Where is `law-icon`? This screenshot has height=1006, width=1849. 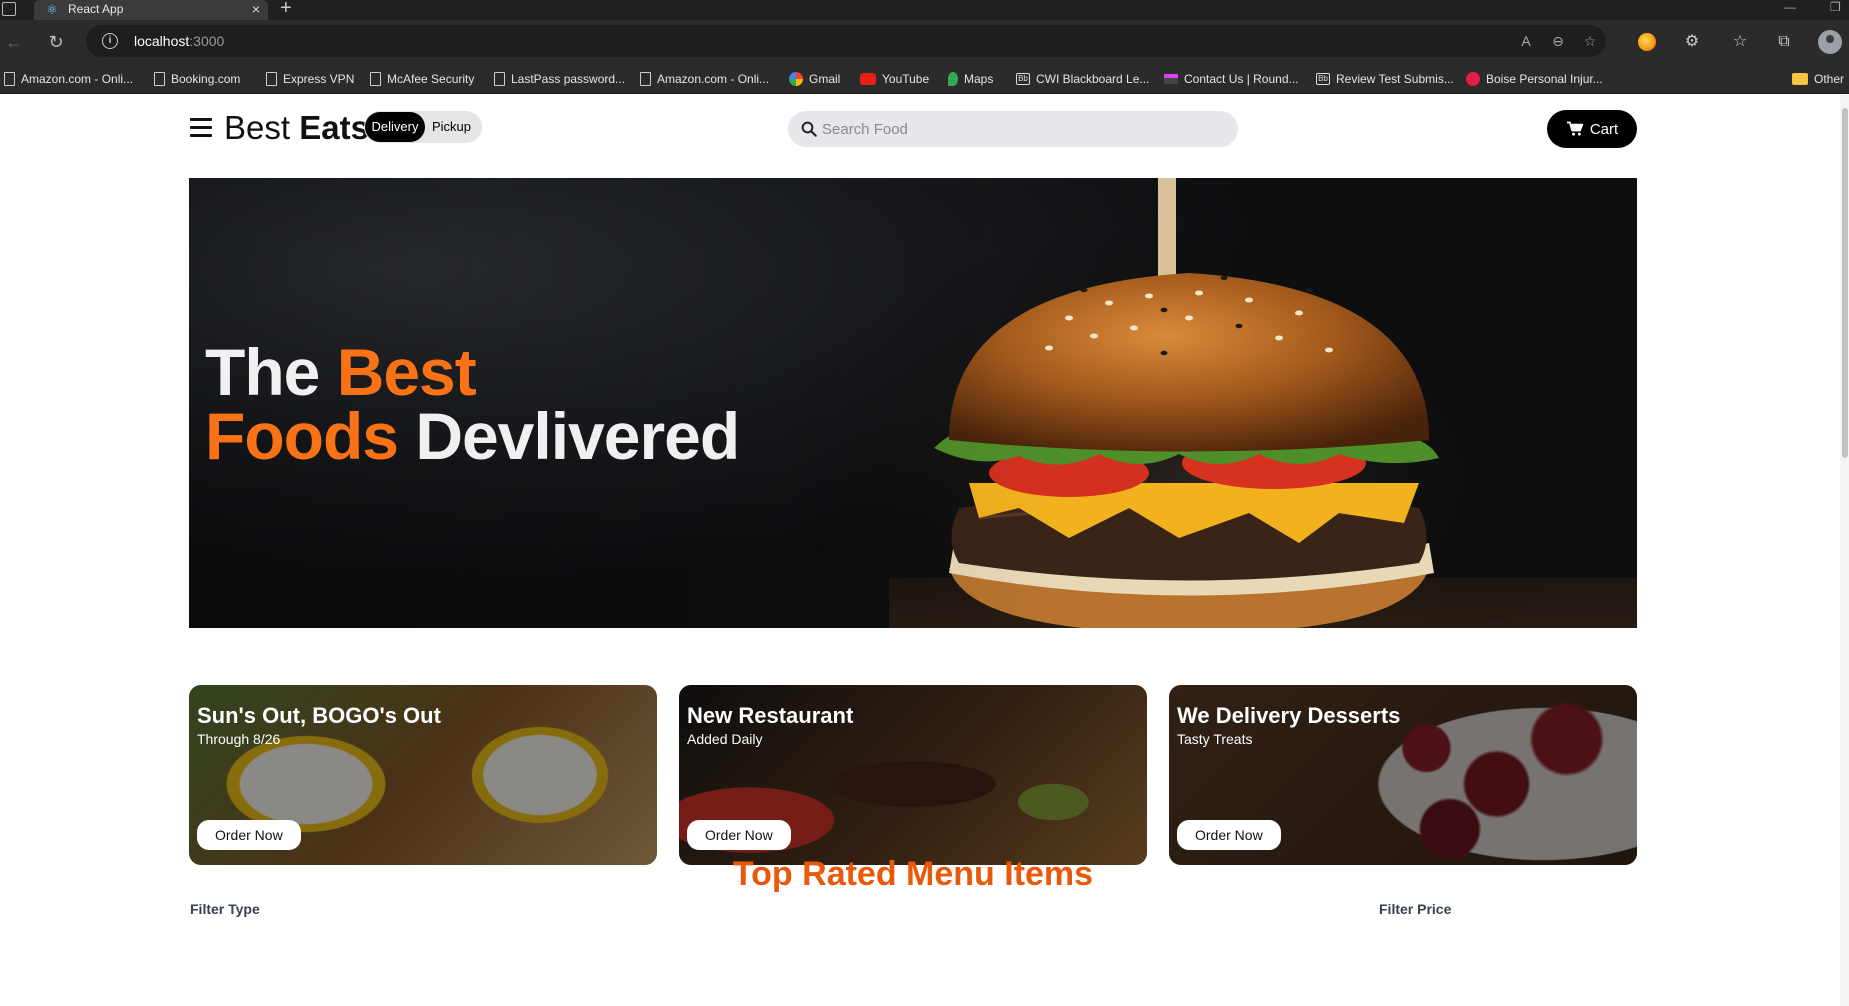
law-icon is located at coordinates (1473, 79).